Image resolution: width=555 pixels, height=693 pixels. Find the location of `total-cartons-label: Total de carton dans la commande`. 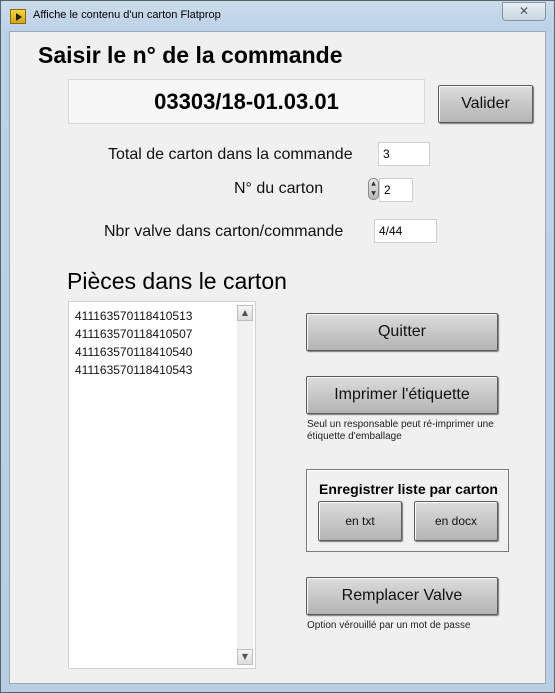

total-cartons-label: Total de carton dans la commande is located at coordinates (230, 154).